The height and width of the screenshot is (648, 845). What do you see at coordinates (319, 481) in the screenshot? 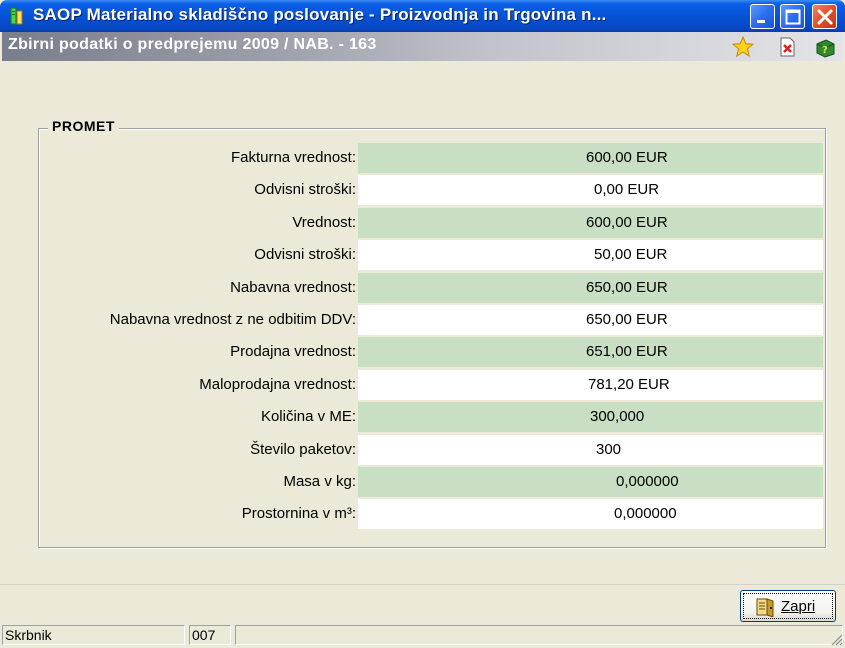
I see `row-label: Masa v kg:` at bounding box center [319, 481].